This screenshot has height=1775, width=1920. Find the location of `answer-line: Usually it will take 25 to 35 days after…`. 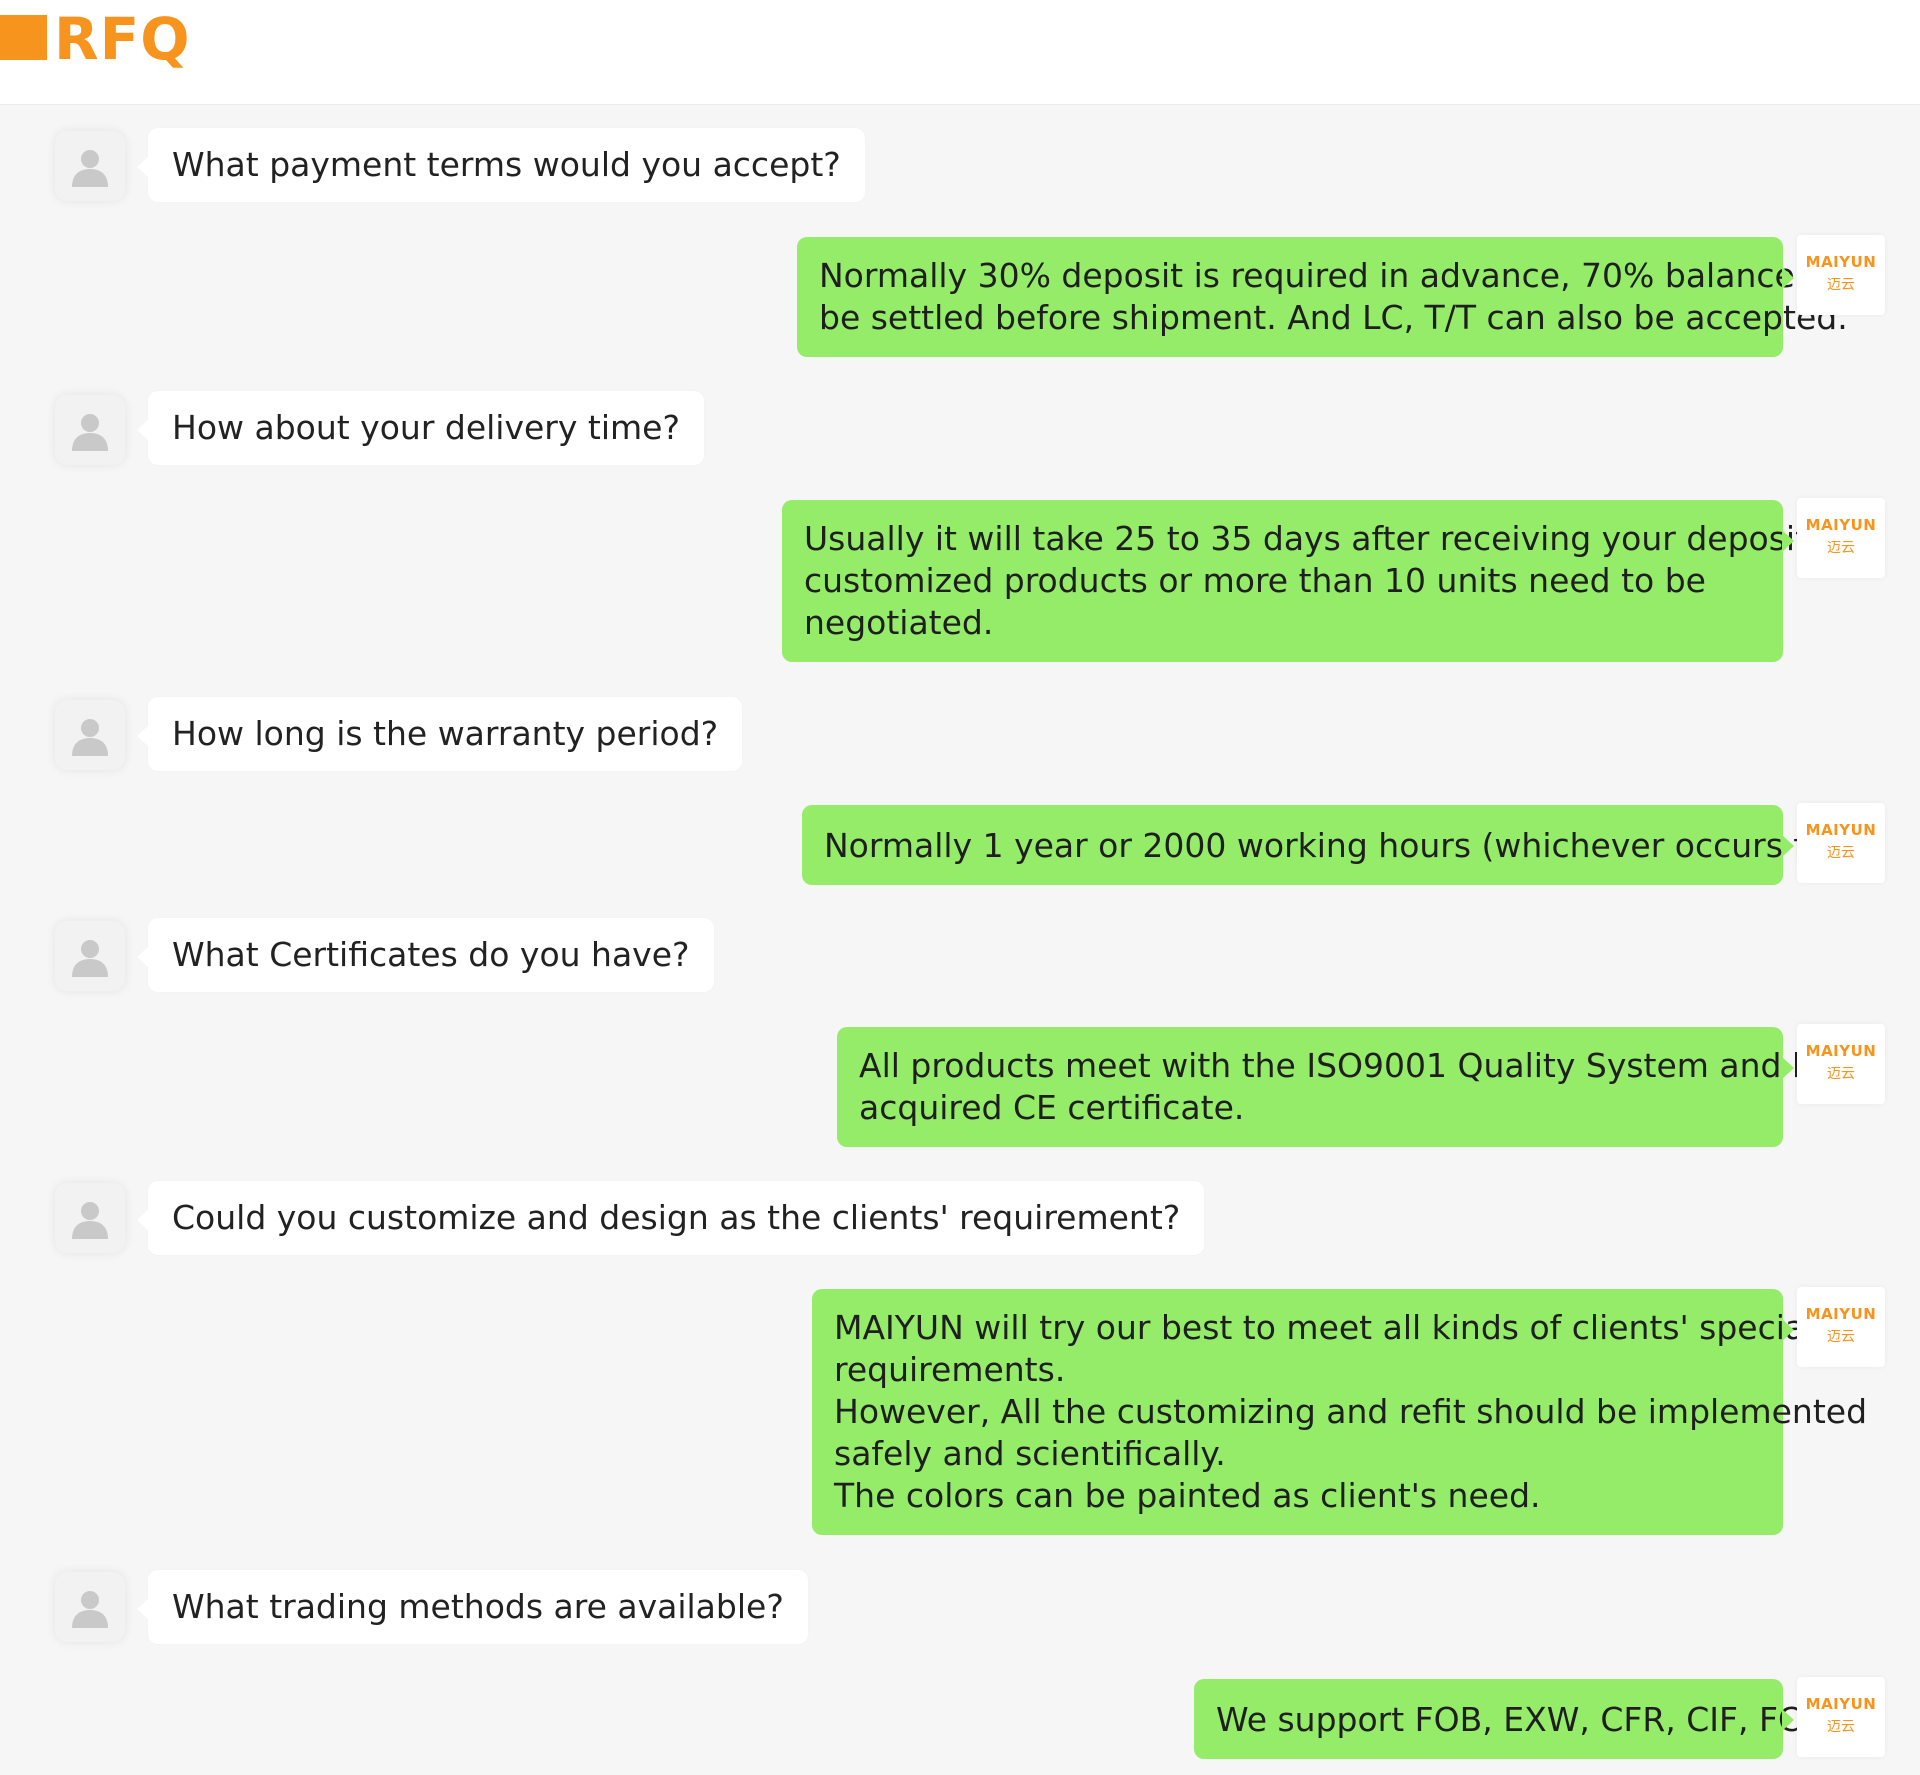

answer-line: Usually it will take 25 to 35 days after… is located at coordinates (1345, 538).